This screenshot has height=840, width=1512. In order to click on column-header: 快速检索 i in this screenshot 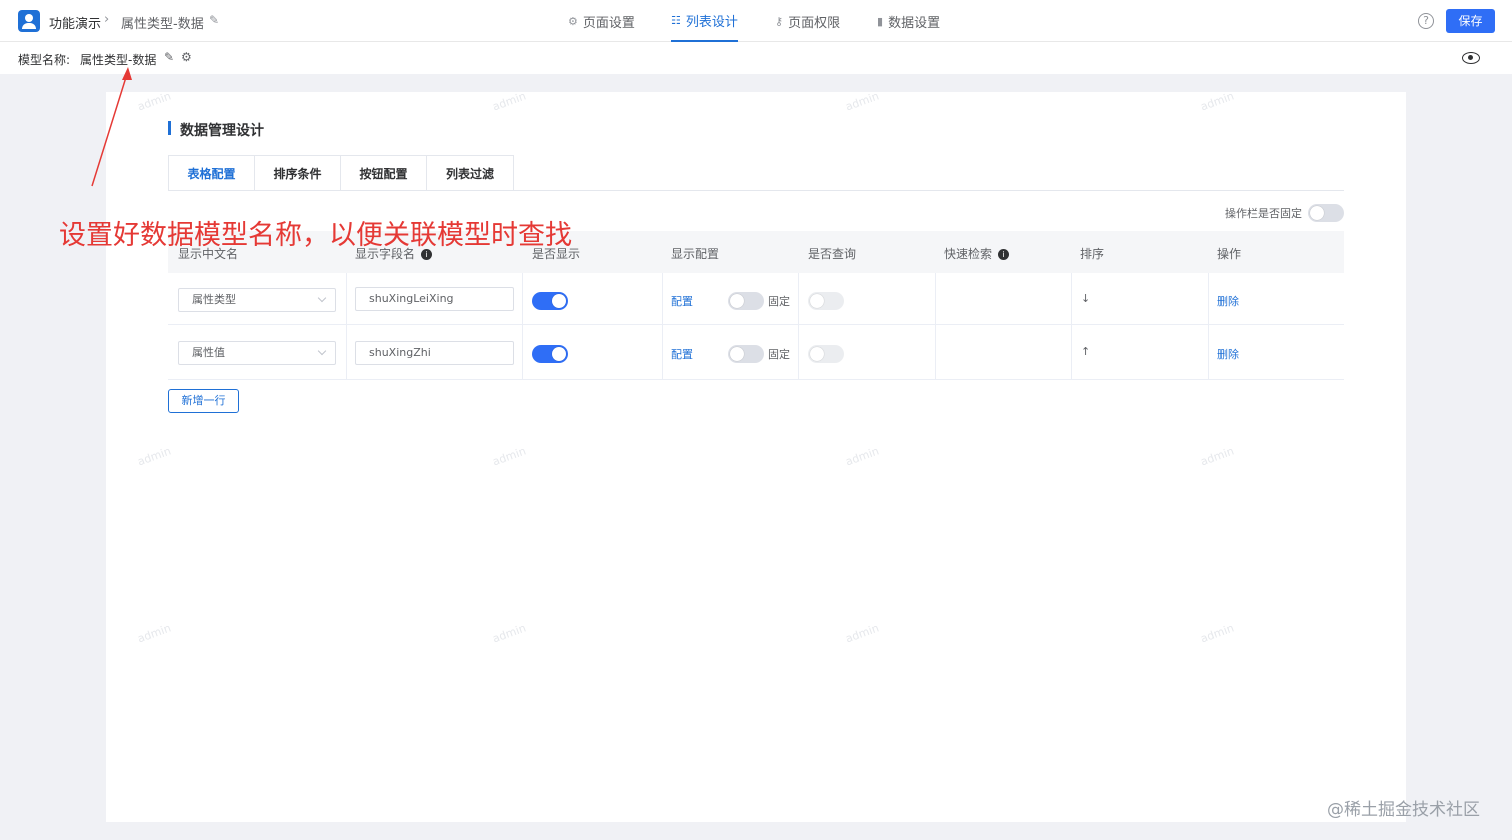, I will do `click(977, 253)`.